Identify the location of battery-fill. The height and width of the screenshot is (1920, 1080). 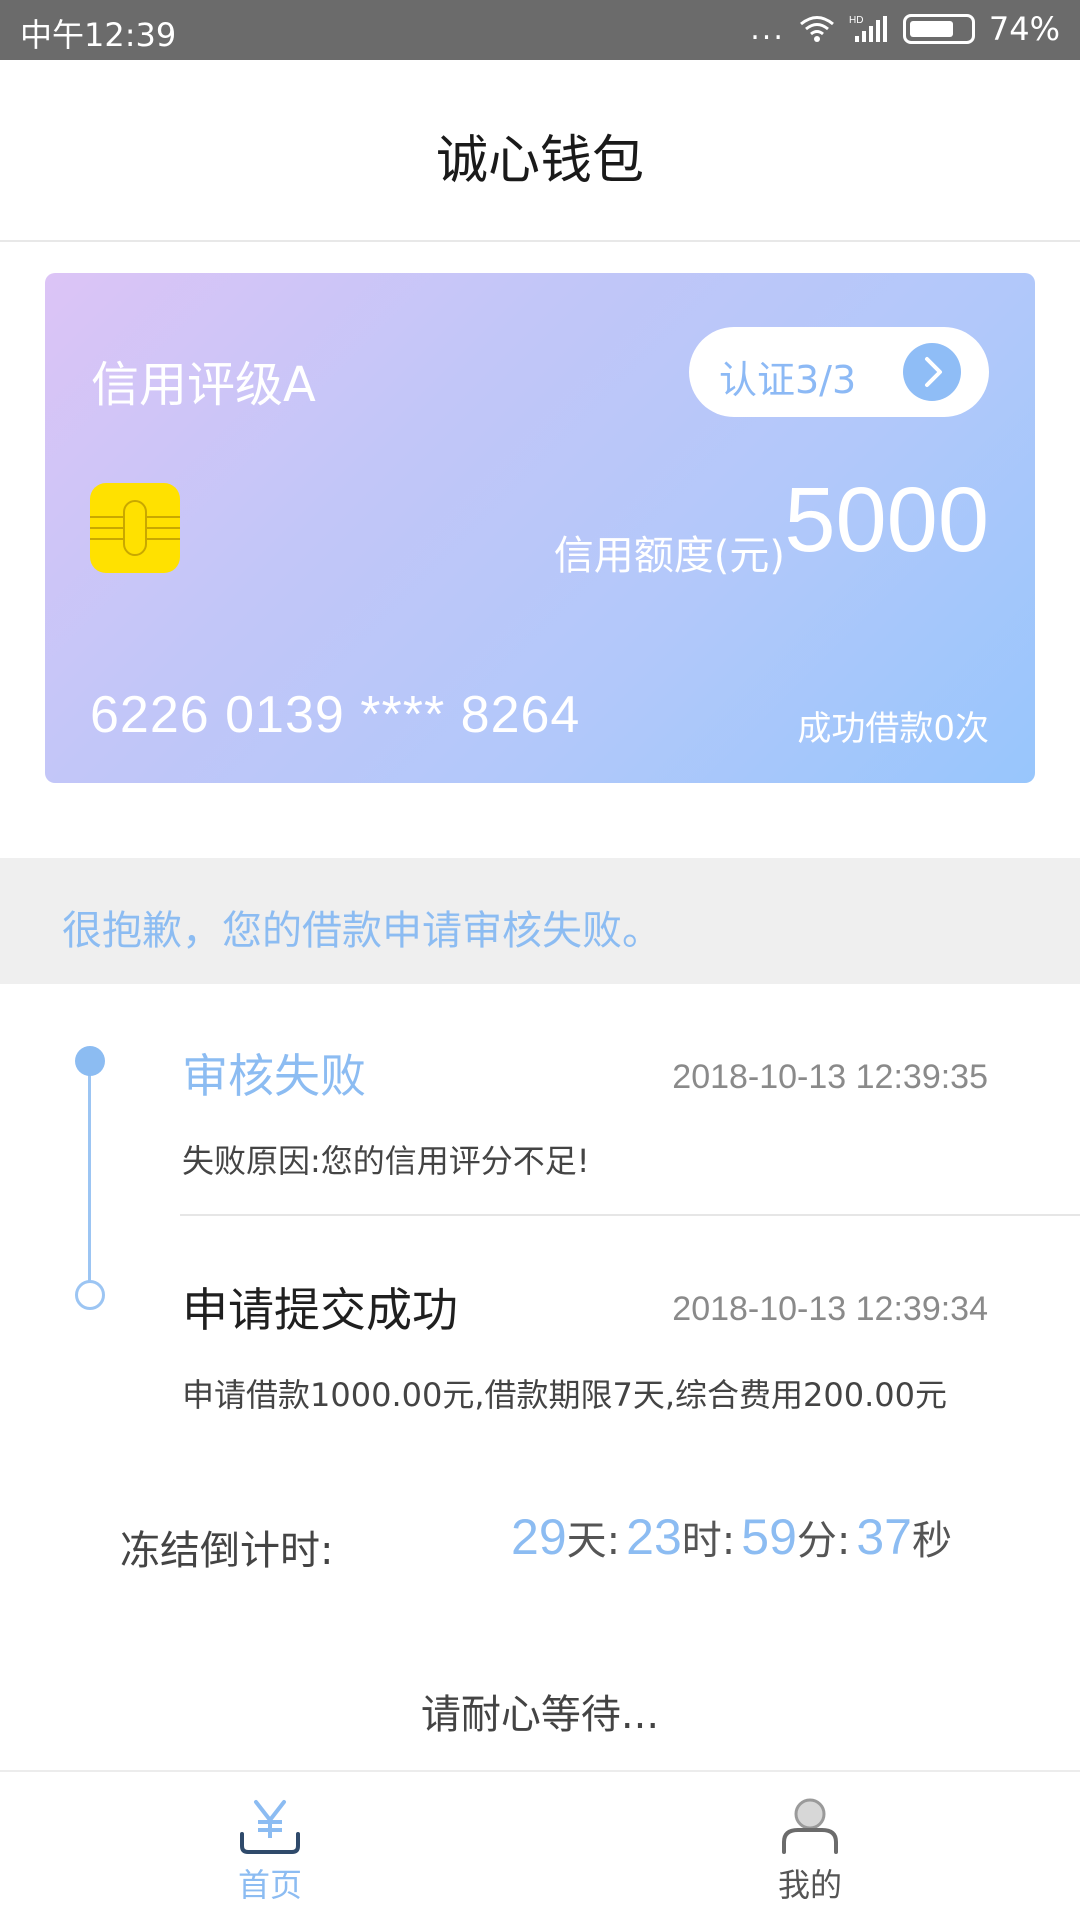
(931, 29).